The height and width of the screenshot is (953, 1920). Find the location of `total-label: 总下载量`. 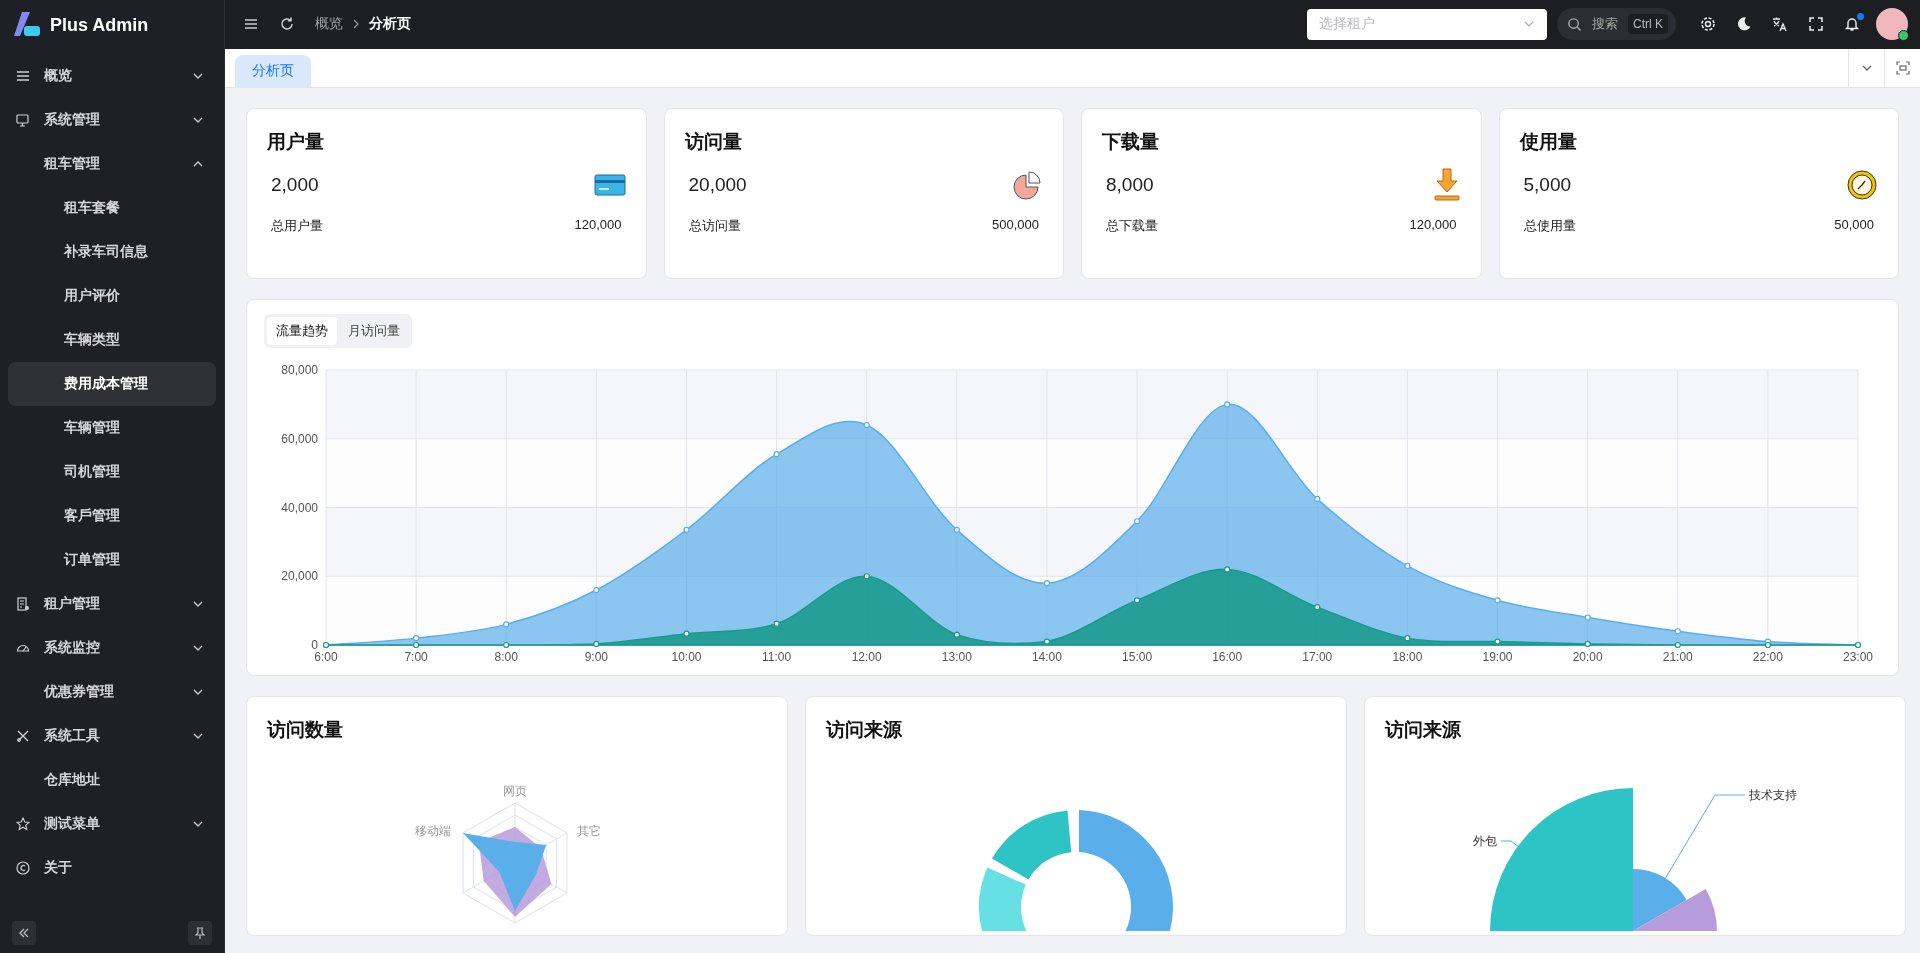

total-label: 总下载量 is located at coordinates (1132, 225).